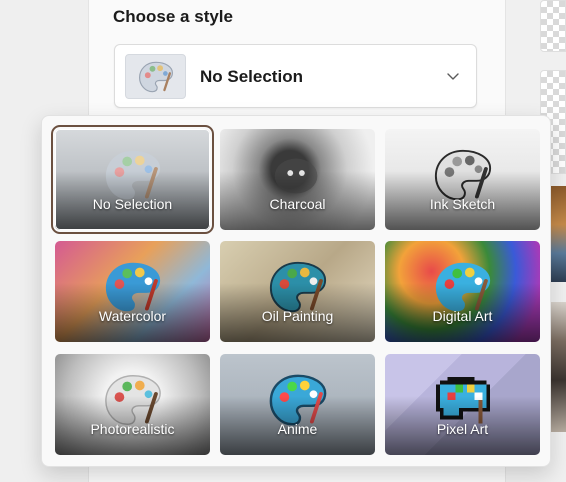 This screenshot has width=566, height=482. What do you see at coordinates (132, 291) in the screenshot?
I see `style-tile-watercolor: Watercolor` at bounding box center [132, 291].